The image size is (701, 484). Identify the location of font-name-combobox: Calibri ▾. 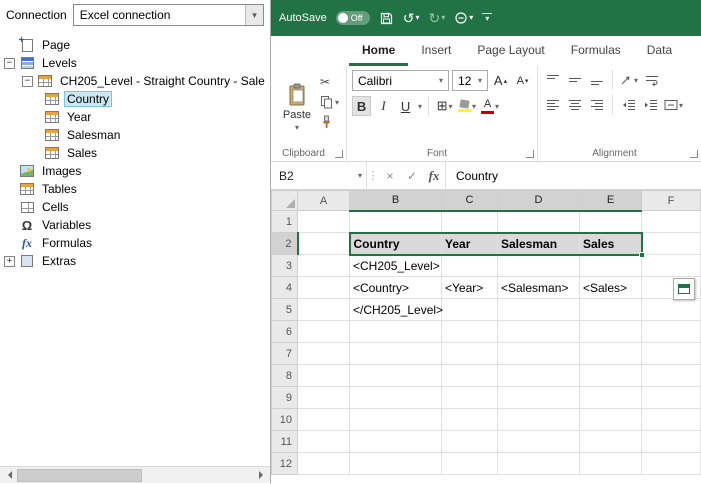
(400, 80).